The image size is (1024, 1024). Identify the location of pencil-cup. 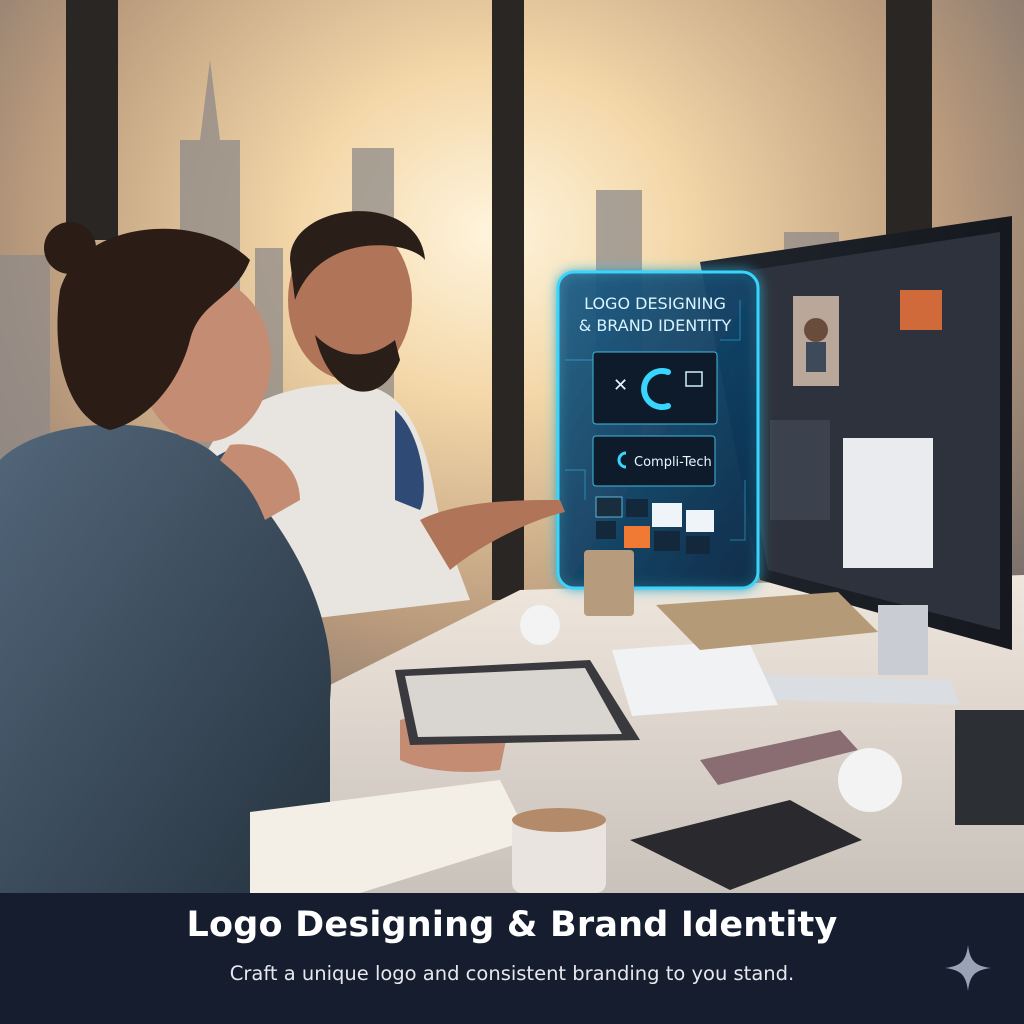
(989, 767).